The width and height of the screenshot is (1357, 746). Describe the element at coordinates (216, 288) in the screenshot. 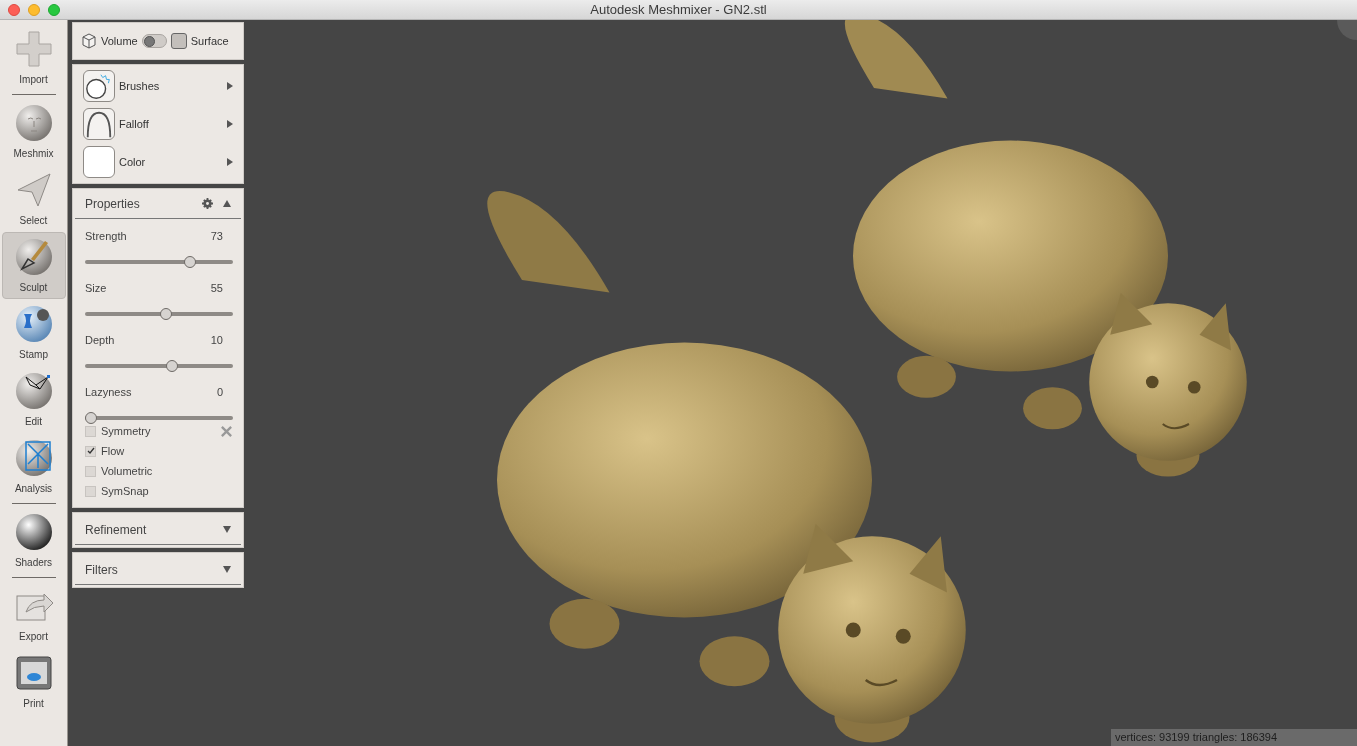

I see `slider-value: 55` at that location.